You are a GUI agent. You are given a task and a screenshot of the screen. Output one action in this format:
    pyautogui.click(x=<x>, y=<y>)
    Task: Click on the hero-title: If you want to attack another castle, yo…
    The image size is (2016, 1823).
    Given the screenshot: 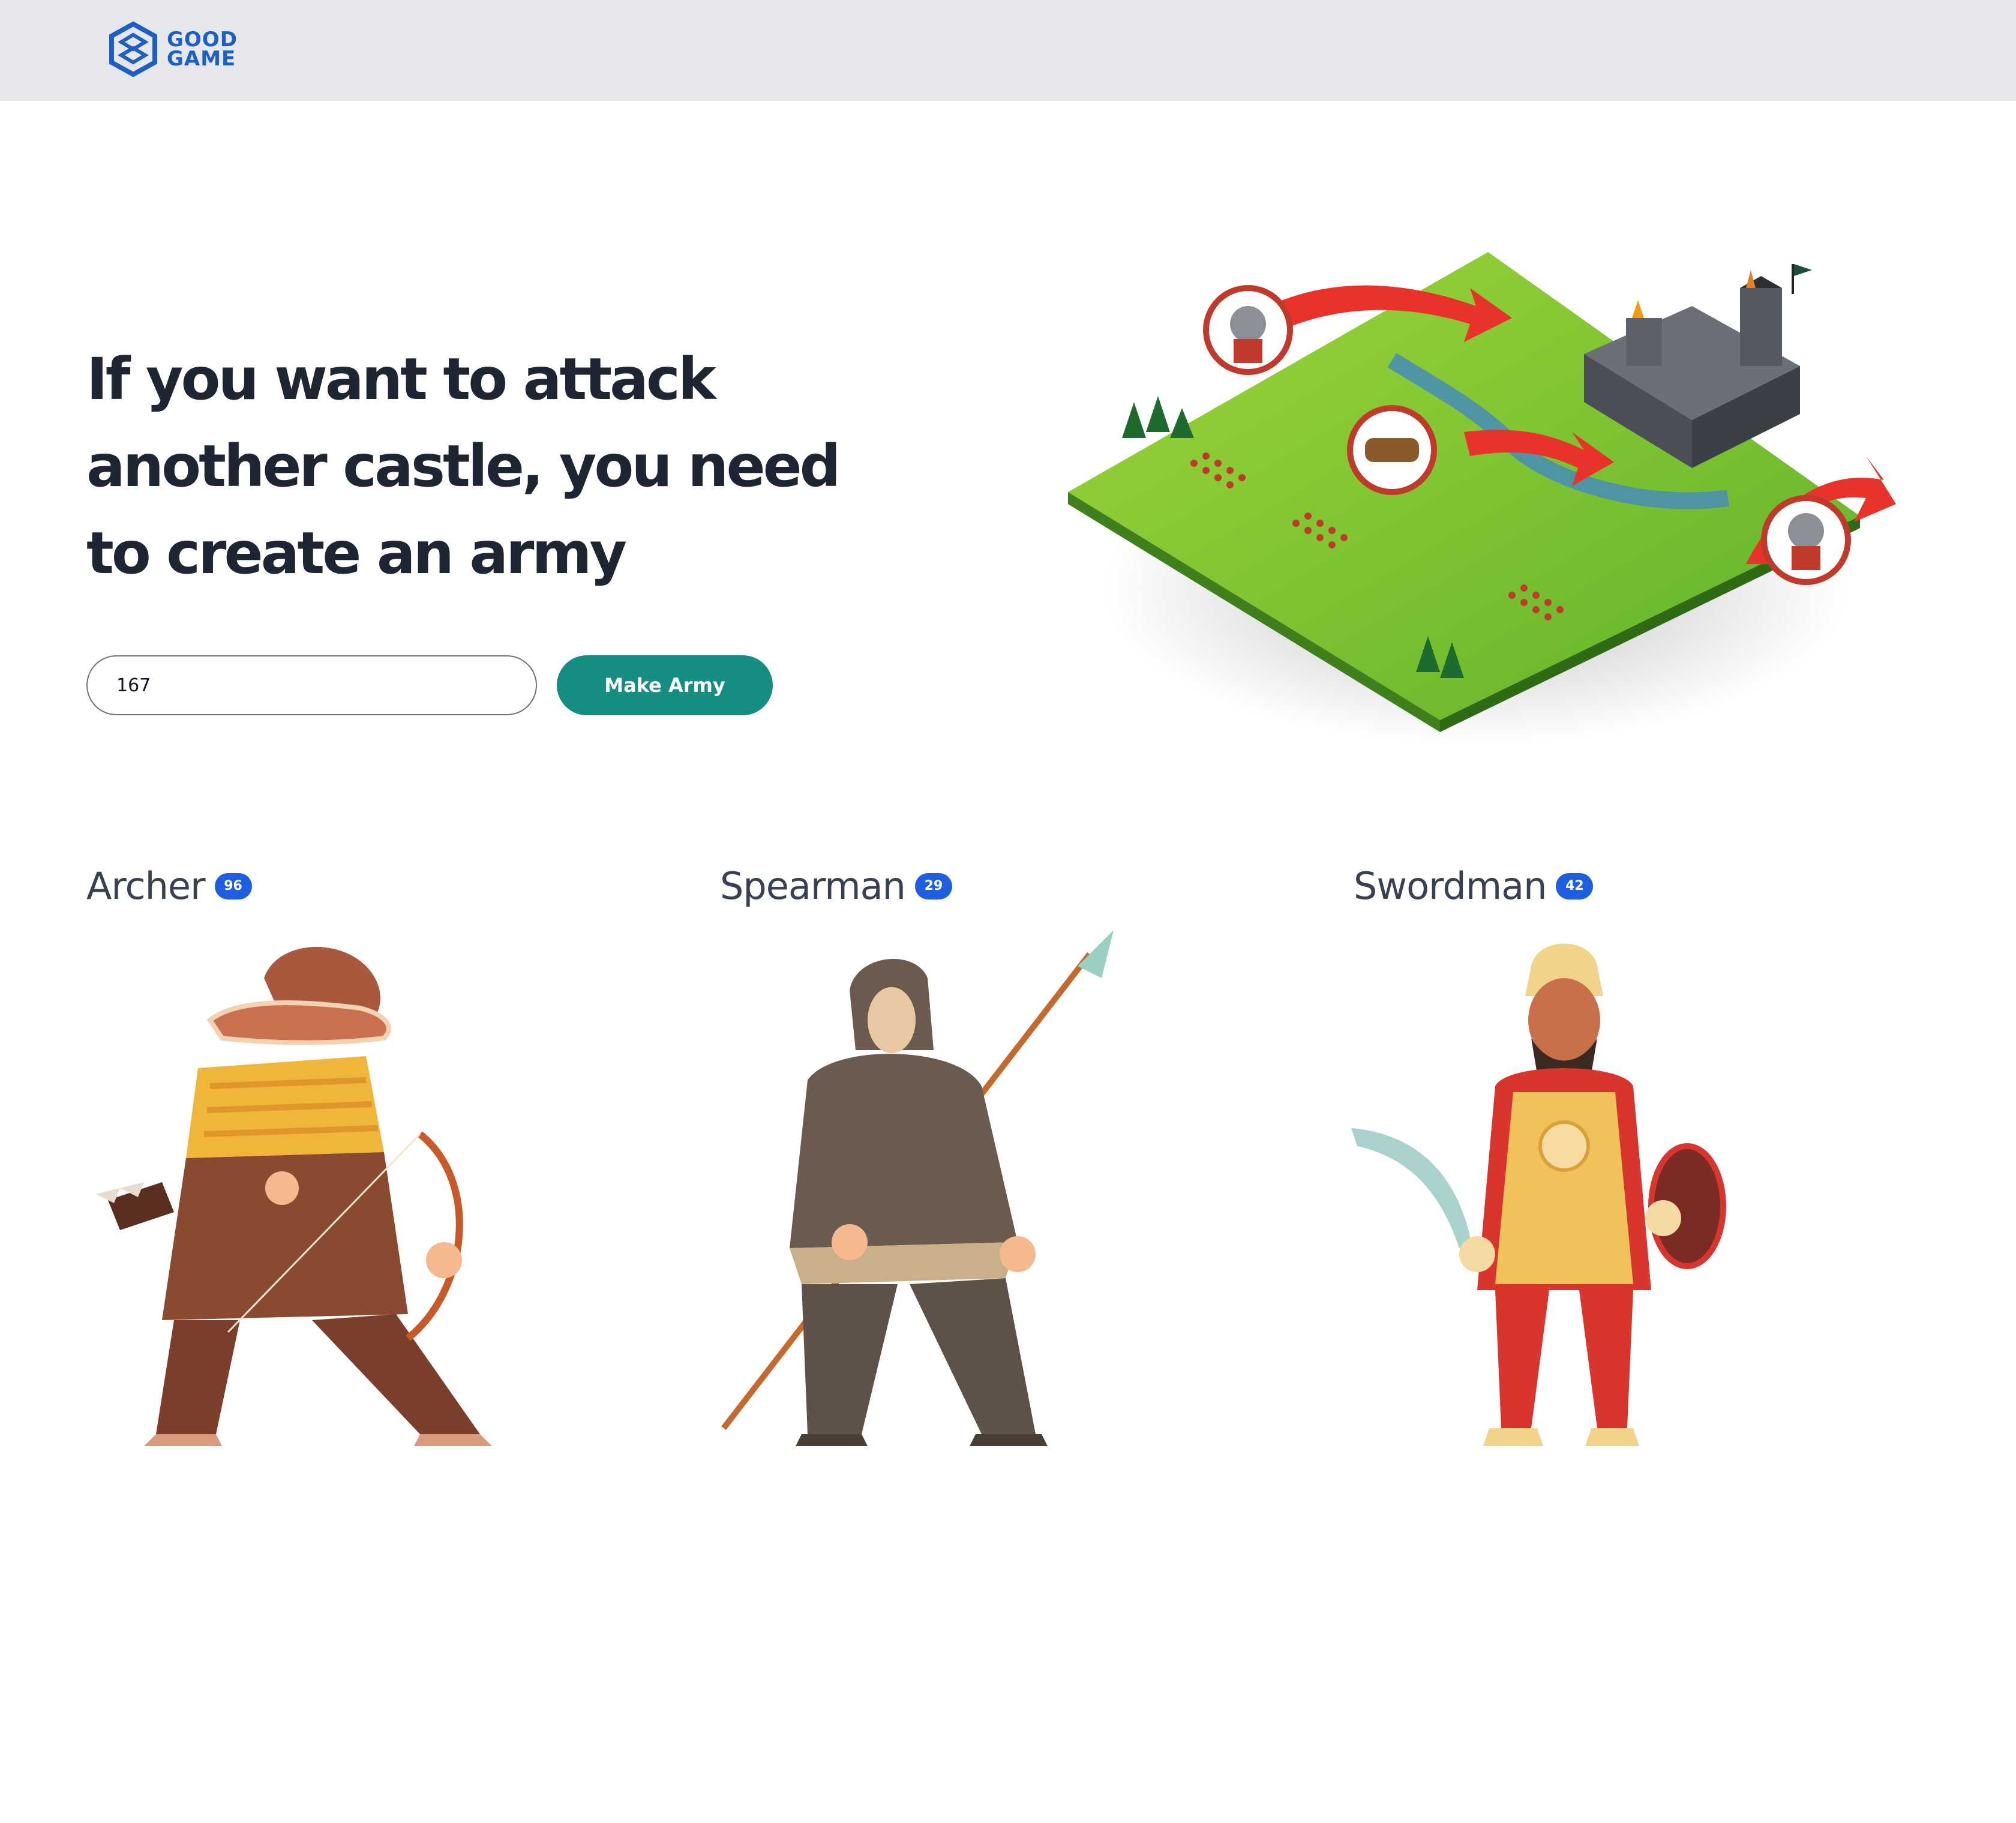 What is the action you would take?
    pyautogui.click(x=463, y=467)
    